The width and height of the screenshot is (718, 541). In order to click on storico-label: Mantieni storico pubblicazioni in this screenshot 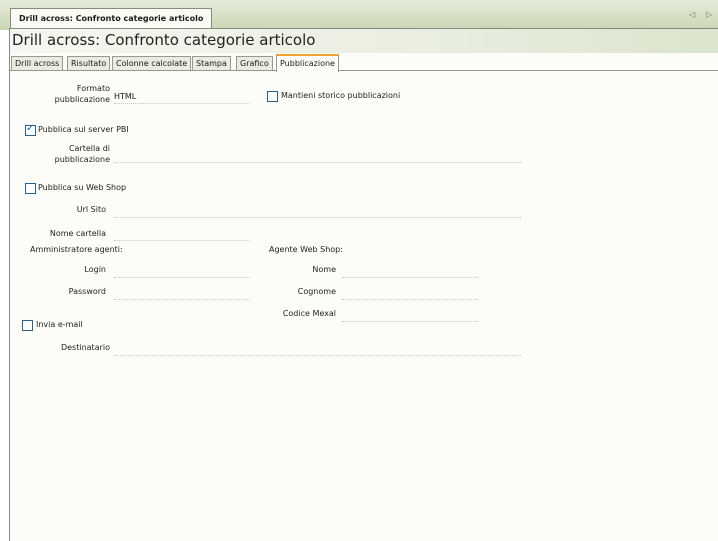, I will do `click(341, 95)`.